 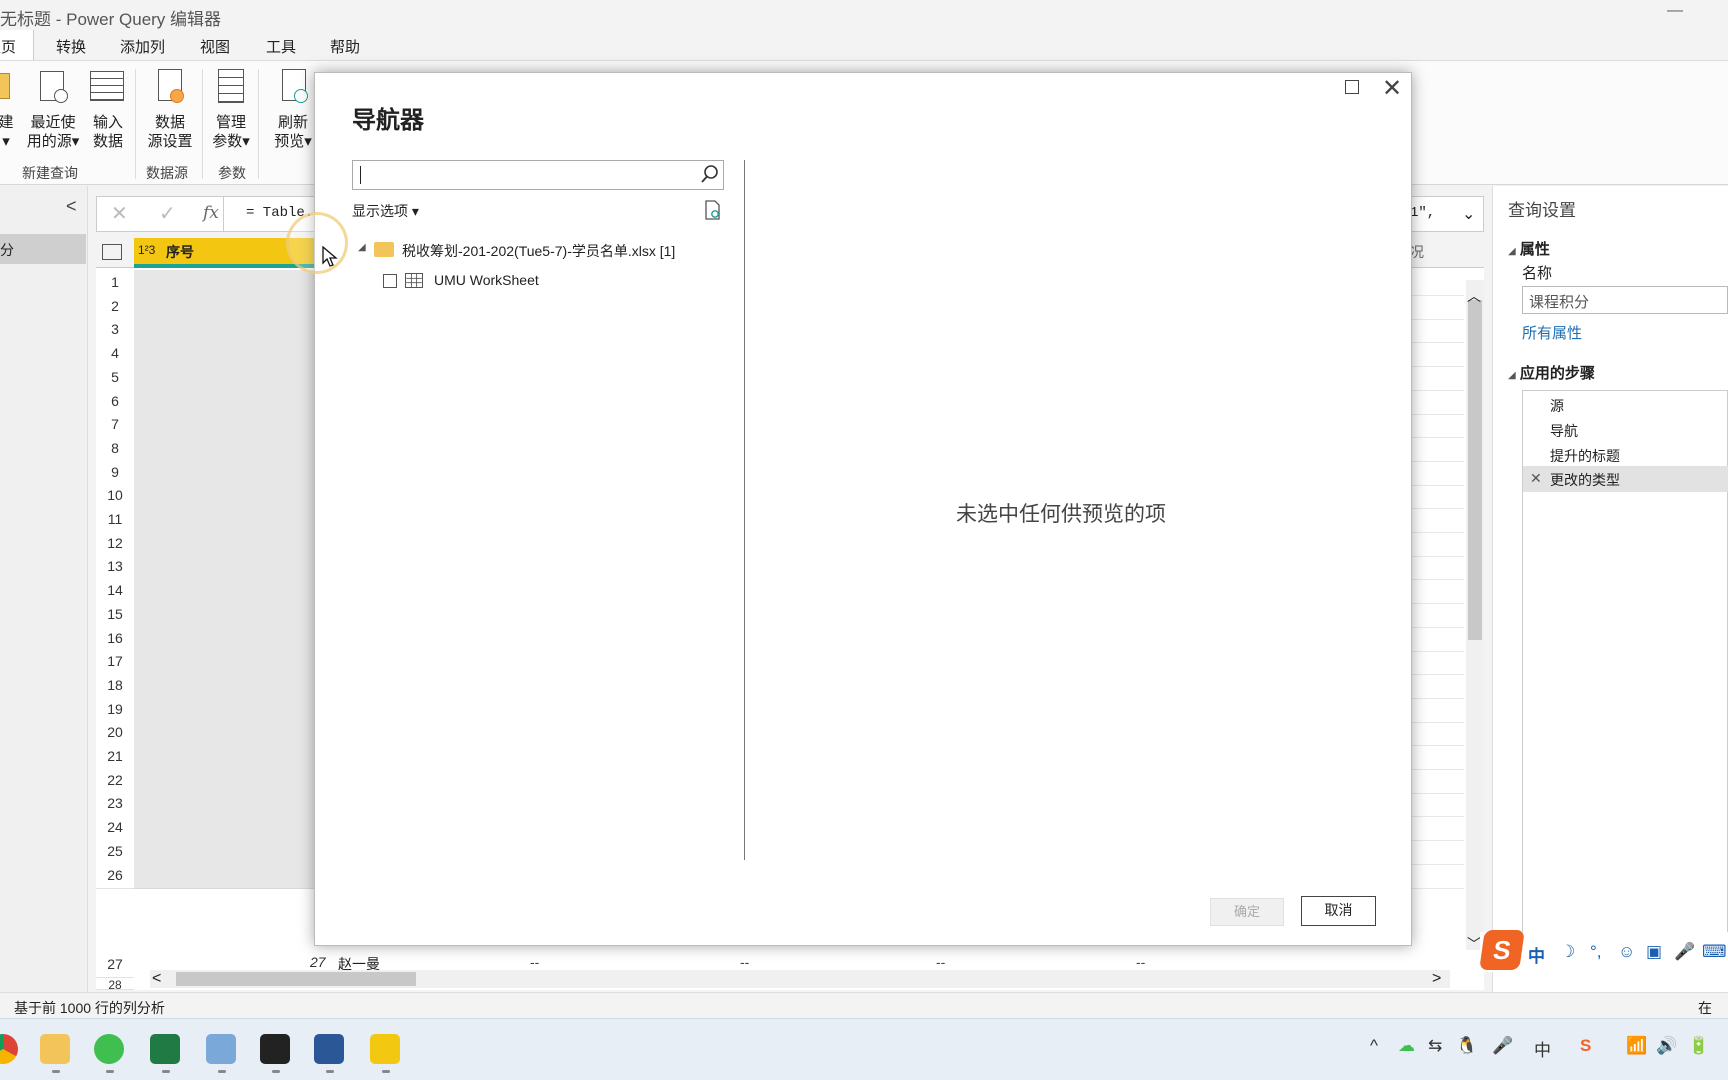 What do you see at coordinates (1474, 296) in the screenshot?
I see `scroll-up-icon: ︿` at bounding box center [1474, 296].